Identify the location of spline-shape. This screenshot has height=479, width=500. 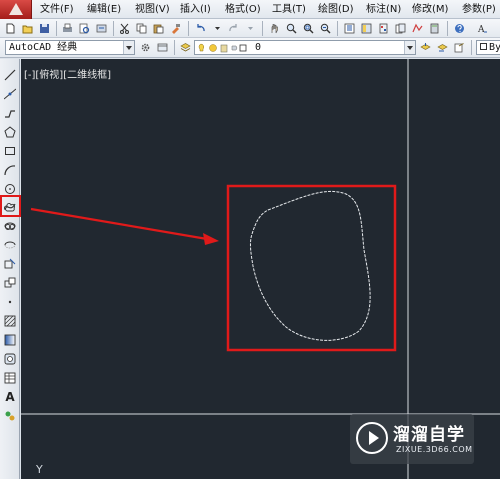
(310, 265).